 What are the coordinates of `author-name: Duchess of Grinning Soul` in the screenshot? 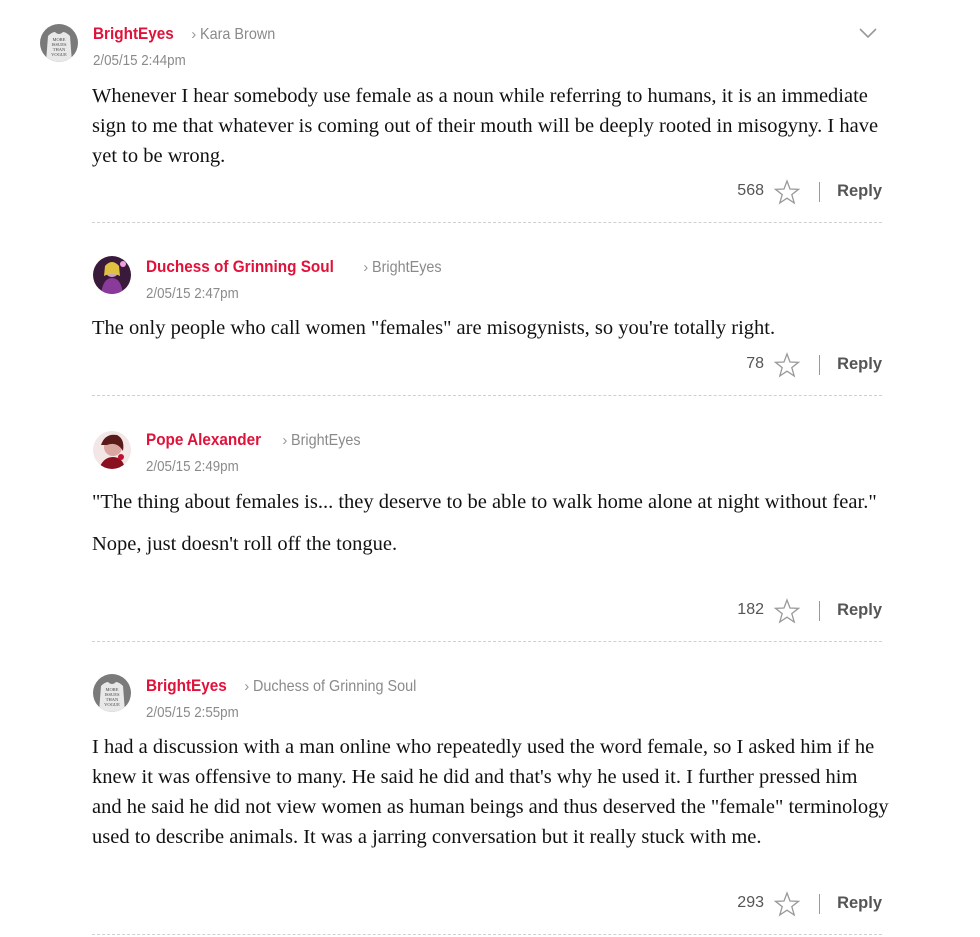 It's located at (240, 267).